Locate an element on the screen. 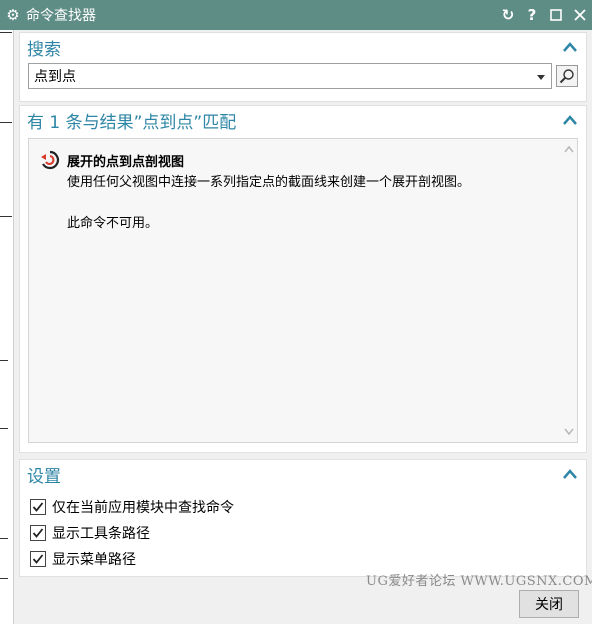 This screenshot has width=592, height=624. option-label: 显示菜单路径 is located at coordinates (94, 560).